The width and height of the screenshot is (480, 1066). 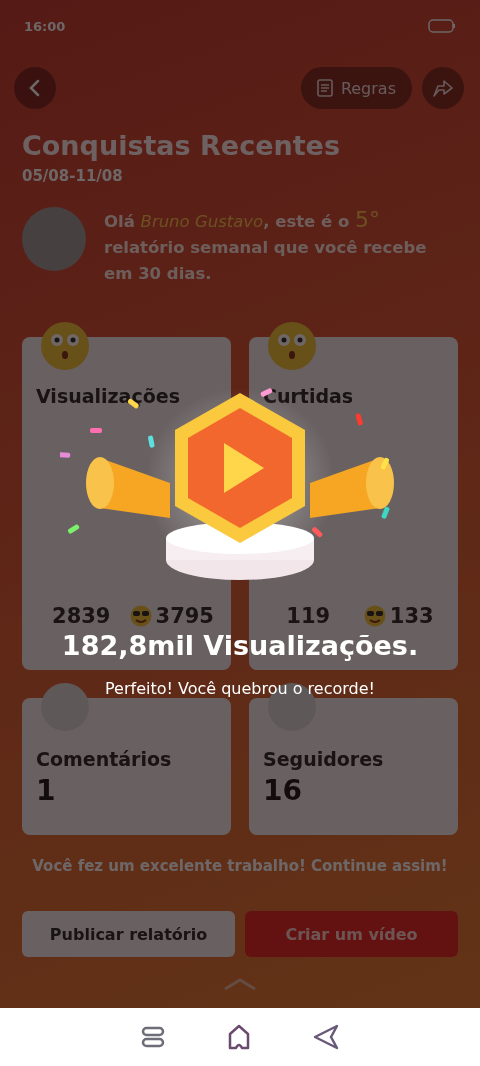 What do you see at coordinates (442, 26) in the screenshot?
I see `battery-icon` at bounding box center [442, 26].